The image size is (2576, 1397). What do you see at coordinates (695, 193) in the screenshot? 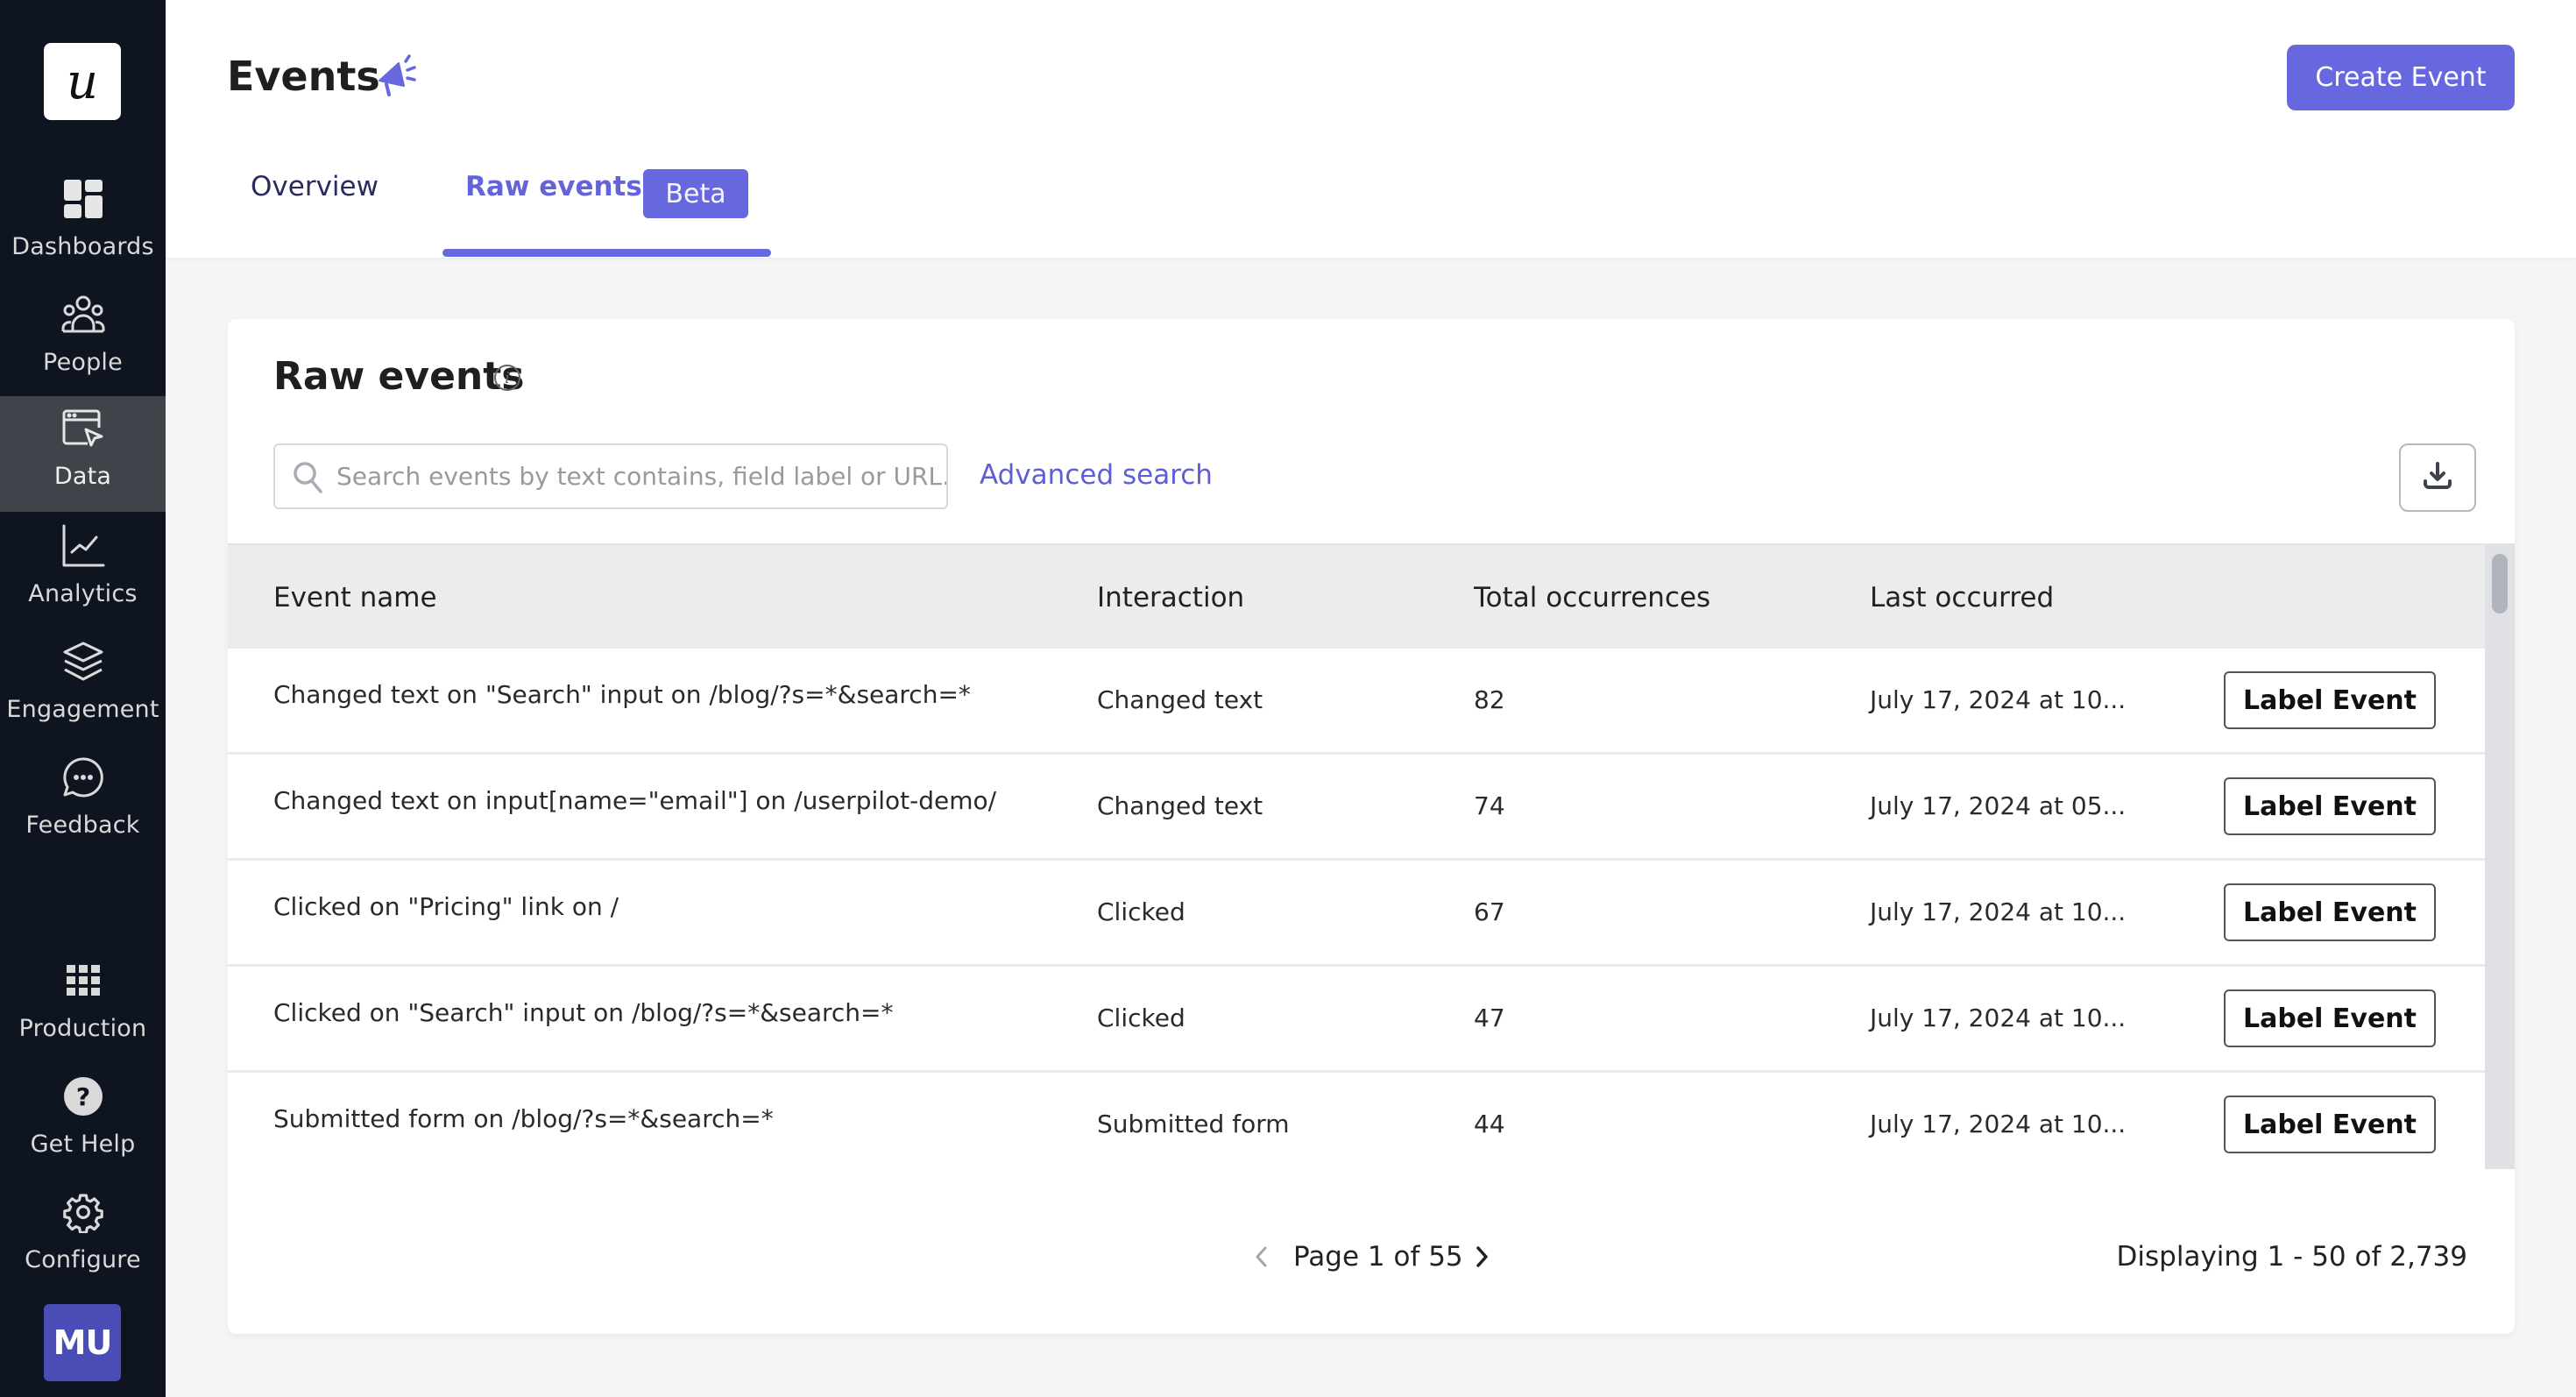
I see `beta-badge: Beta` at bounding box center [695, 193].